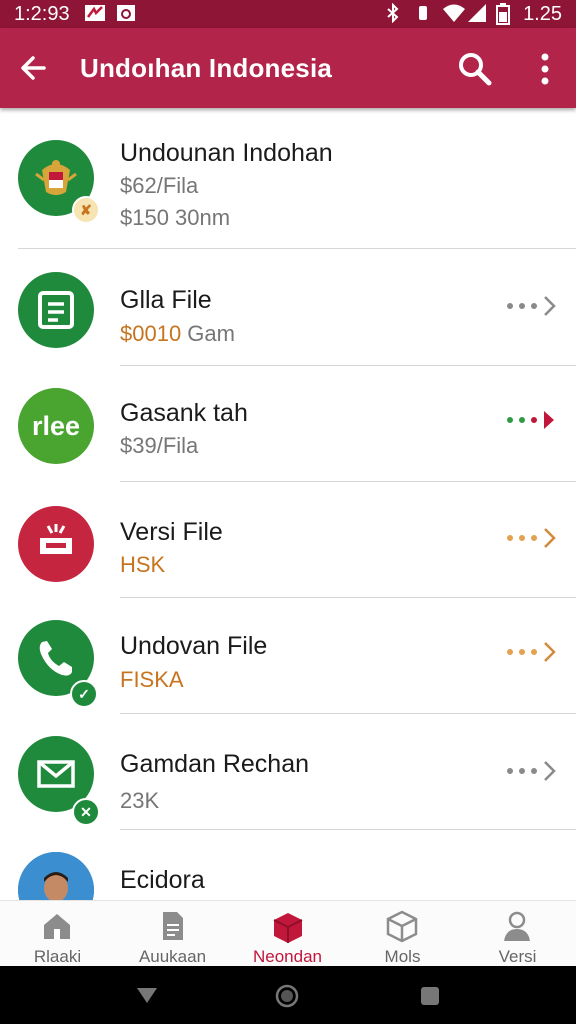  I want to click on nav-item-rlaaki: Rlaaki, so click(57, 934).